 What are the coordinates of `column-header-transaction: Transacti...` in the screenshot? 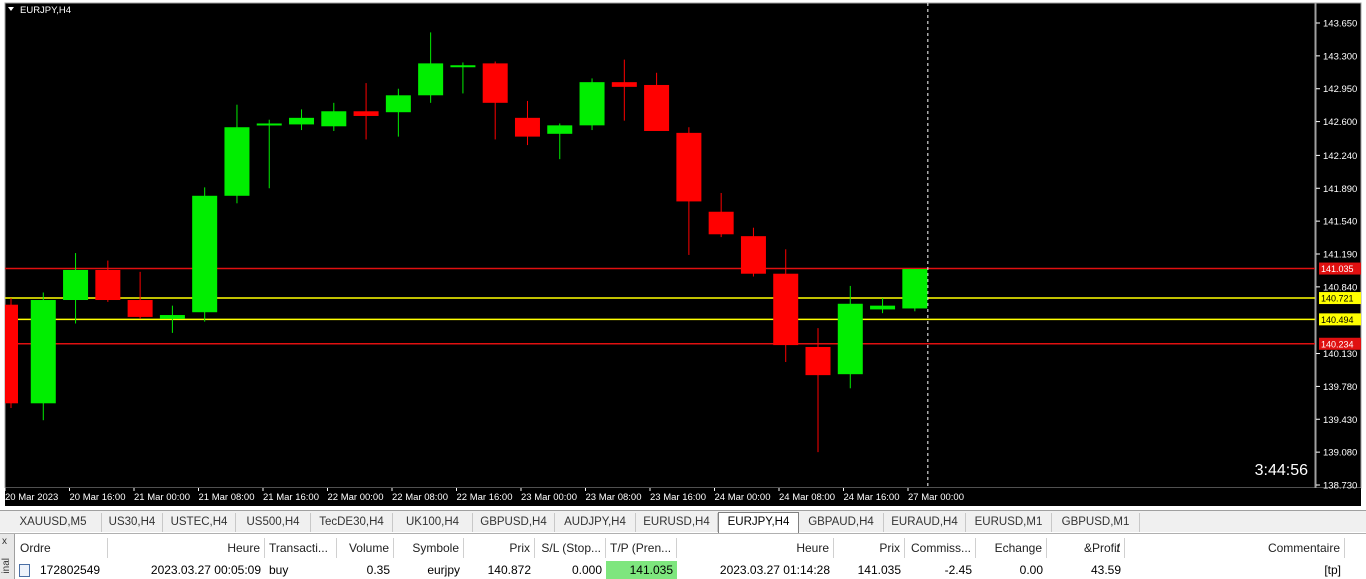 It's located at (301, 548).